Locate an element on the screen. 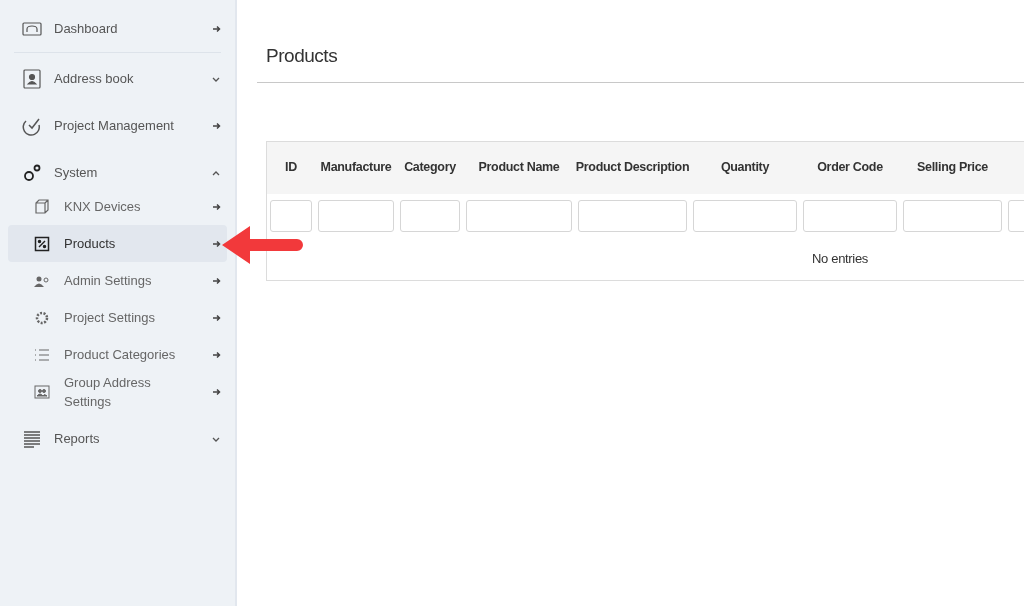  sidebar-subitem: Product Categories is located at coordinates (117, 354).